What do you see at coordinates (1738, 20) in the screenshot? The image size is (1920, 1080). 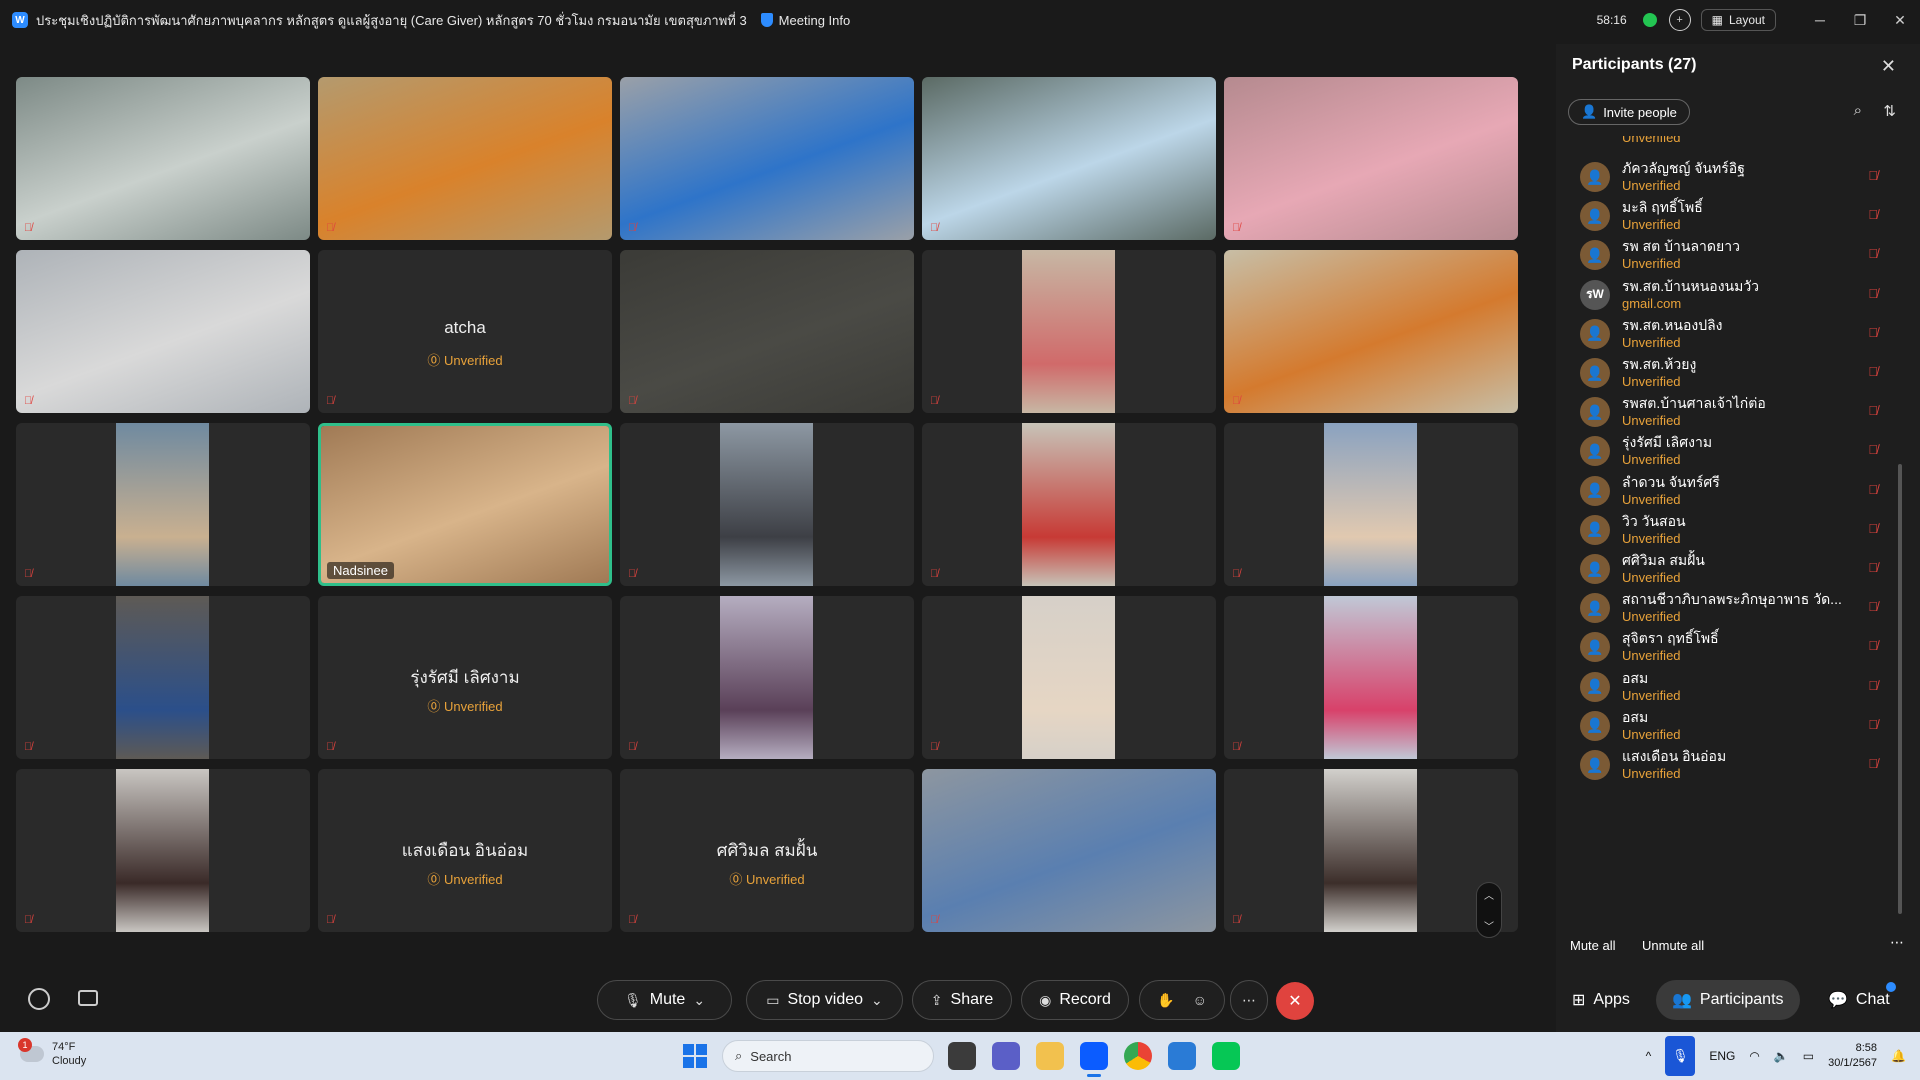 I see `layout-button: ▦ Layout` at bounding box center [1738, 20].